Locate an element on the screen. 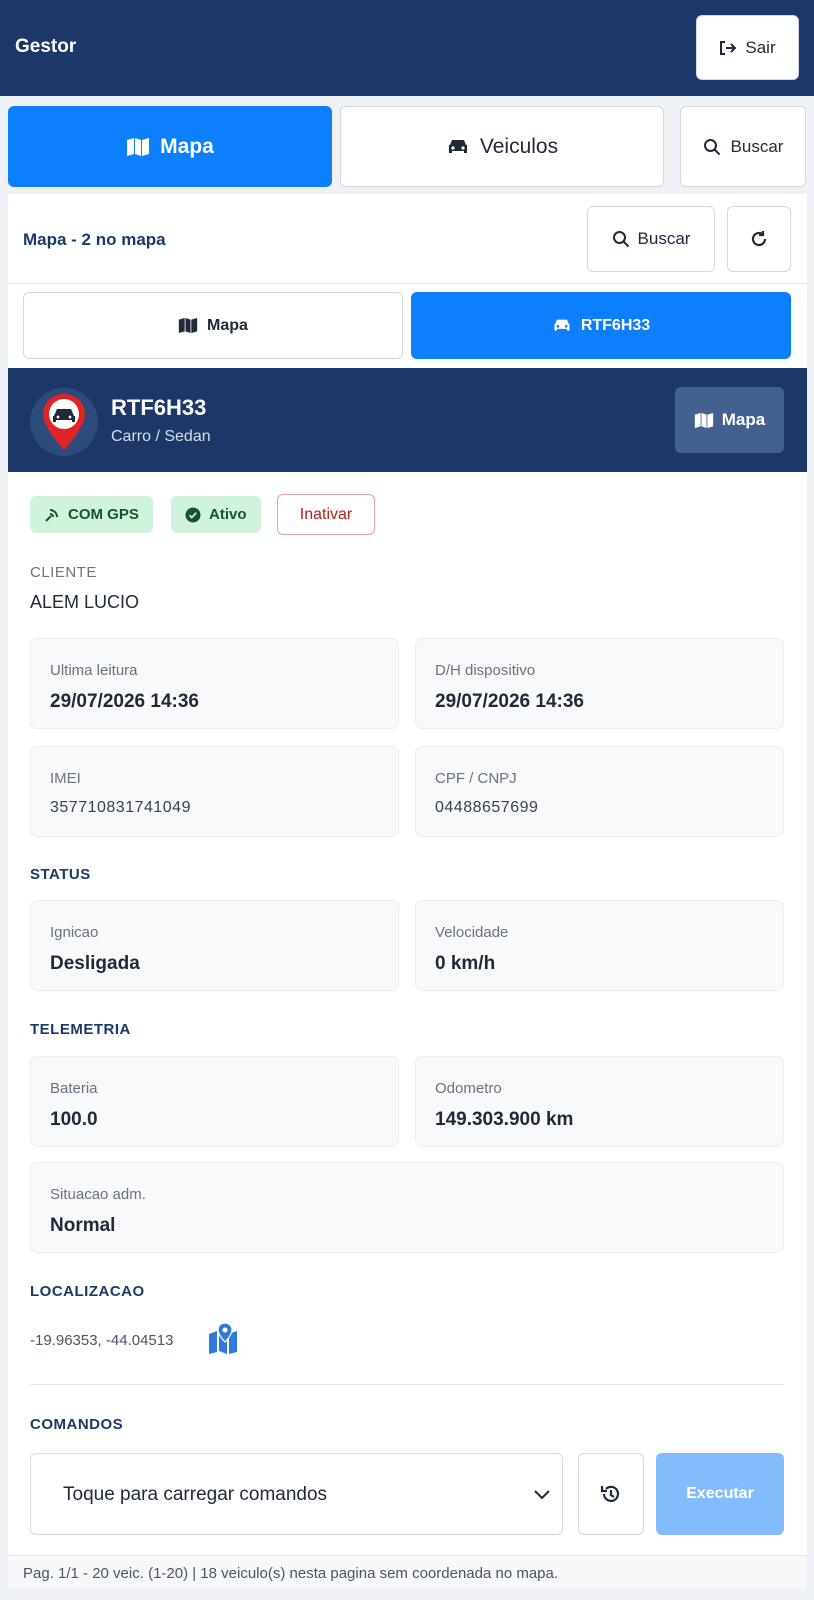  tab-veiculos-label: Veiculos is located at coordinates (519, 146).